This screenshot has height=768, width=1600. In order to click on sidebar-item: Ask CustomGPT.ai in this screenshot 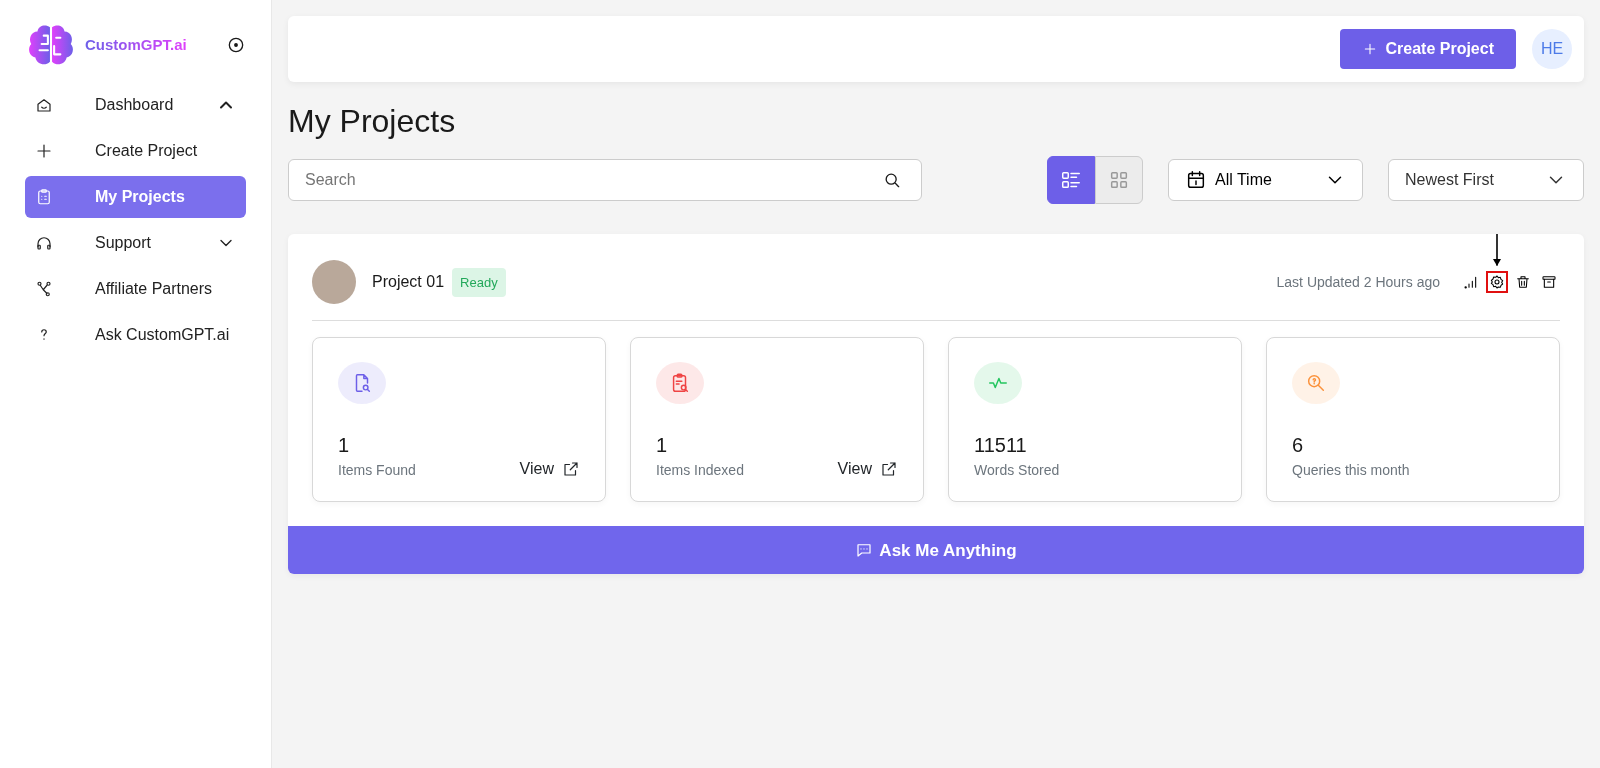, I will do `click(135, 335)`.